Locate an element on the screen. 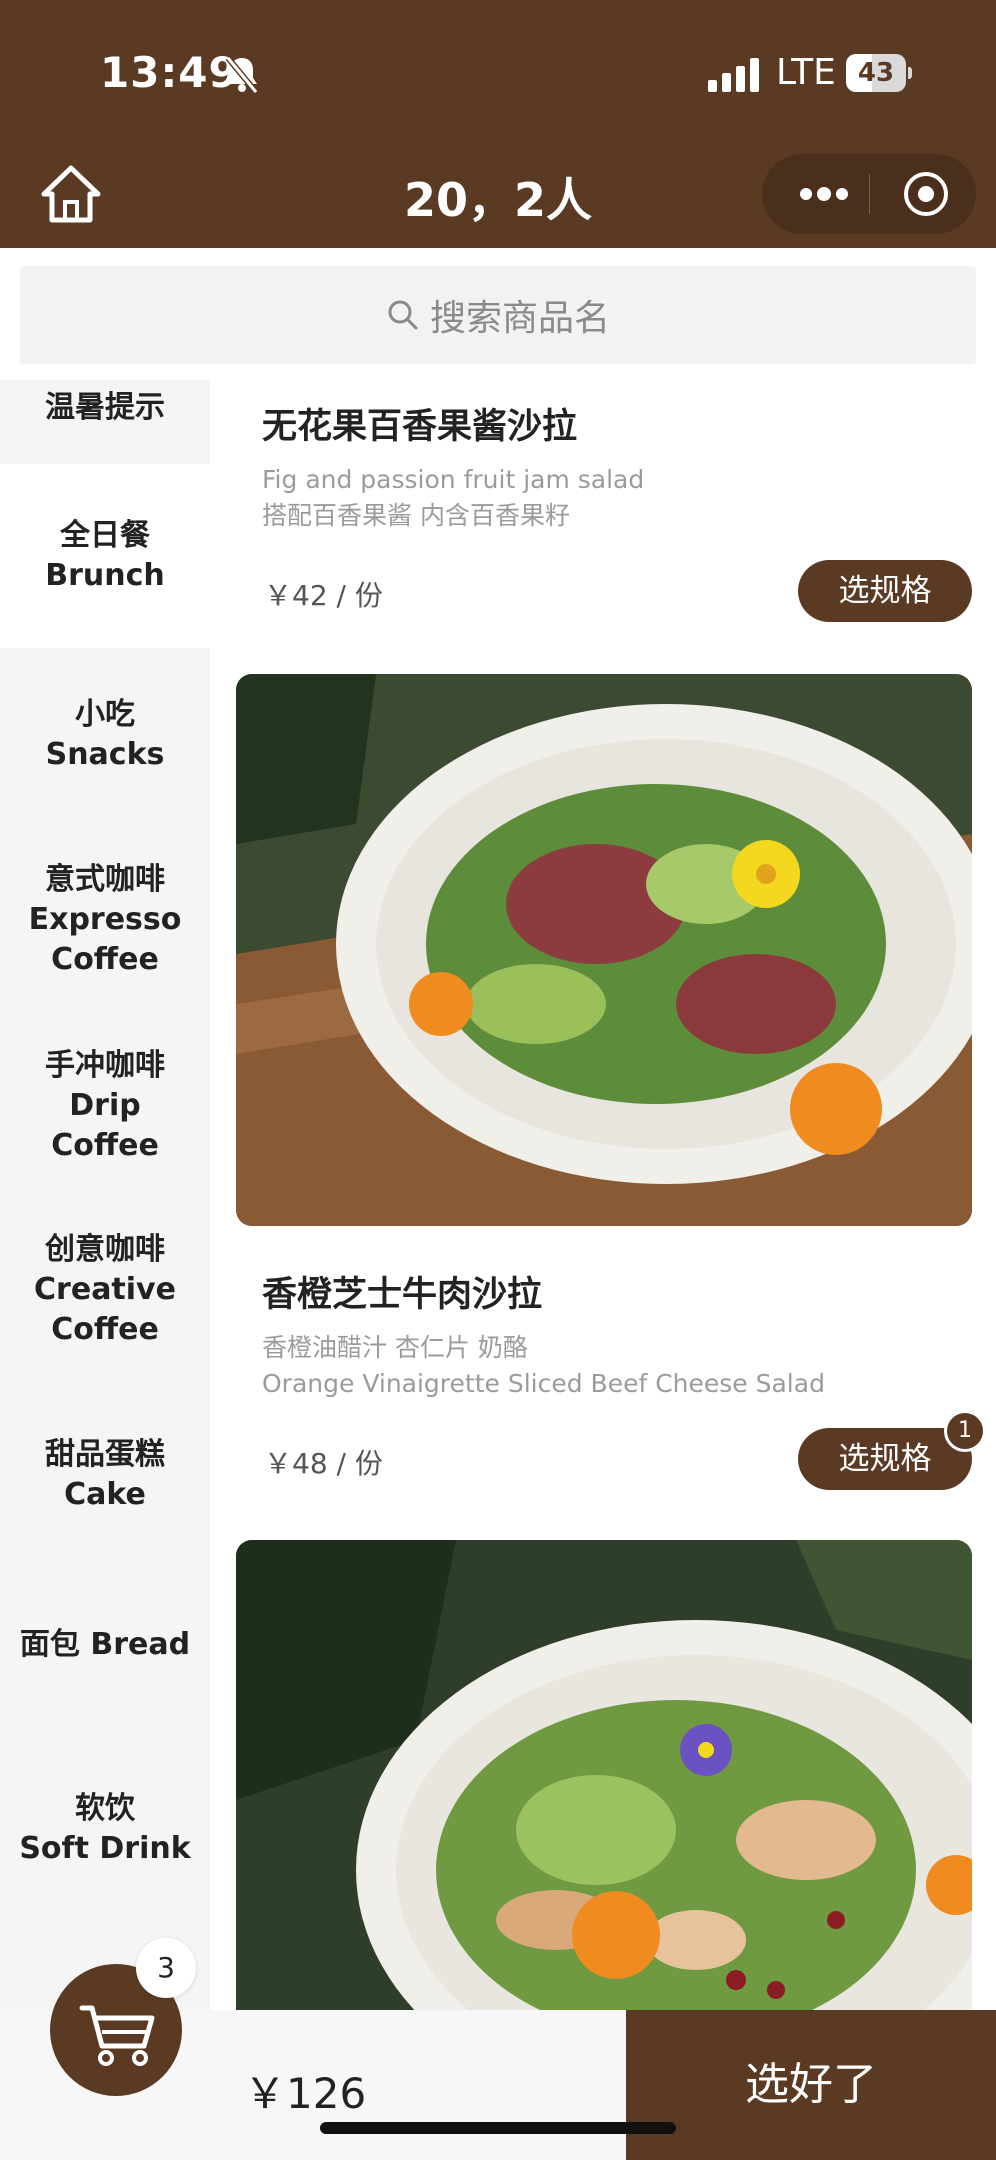  sidebar-item-brunch: 全日餐 Brunch is located at coordinates (105, 556).